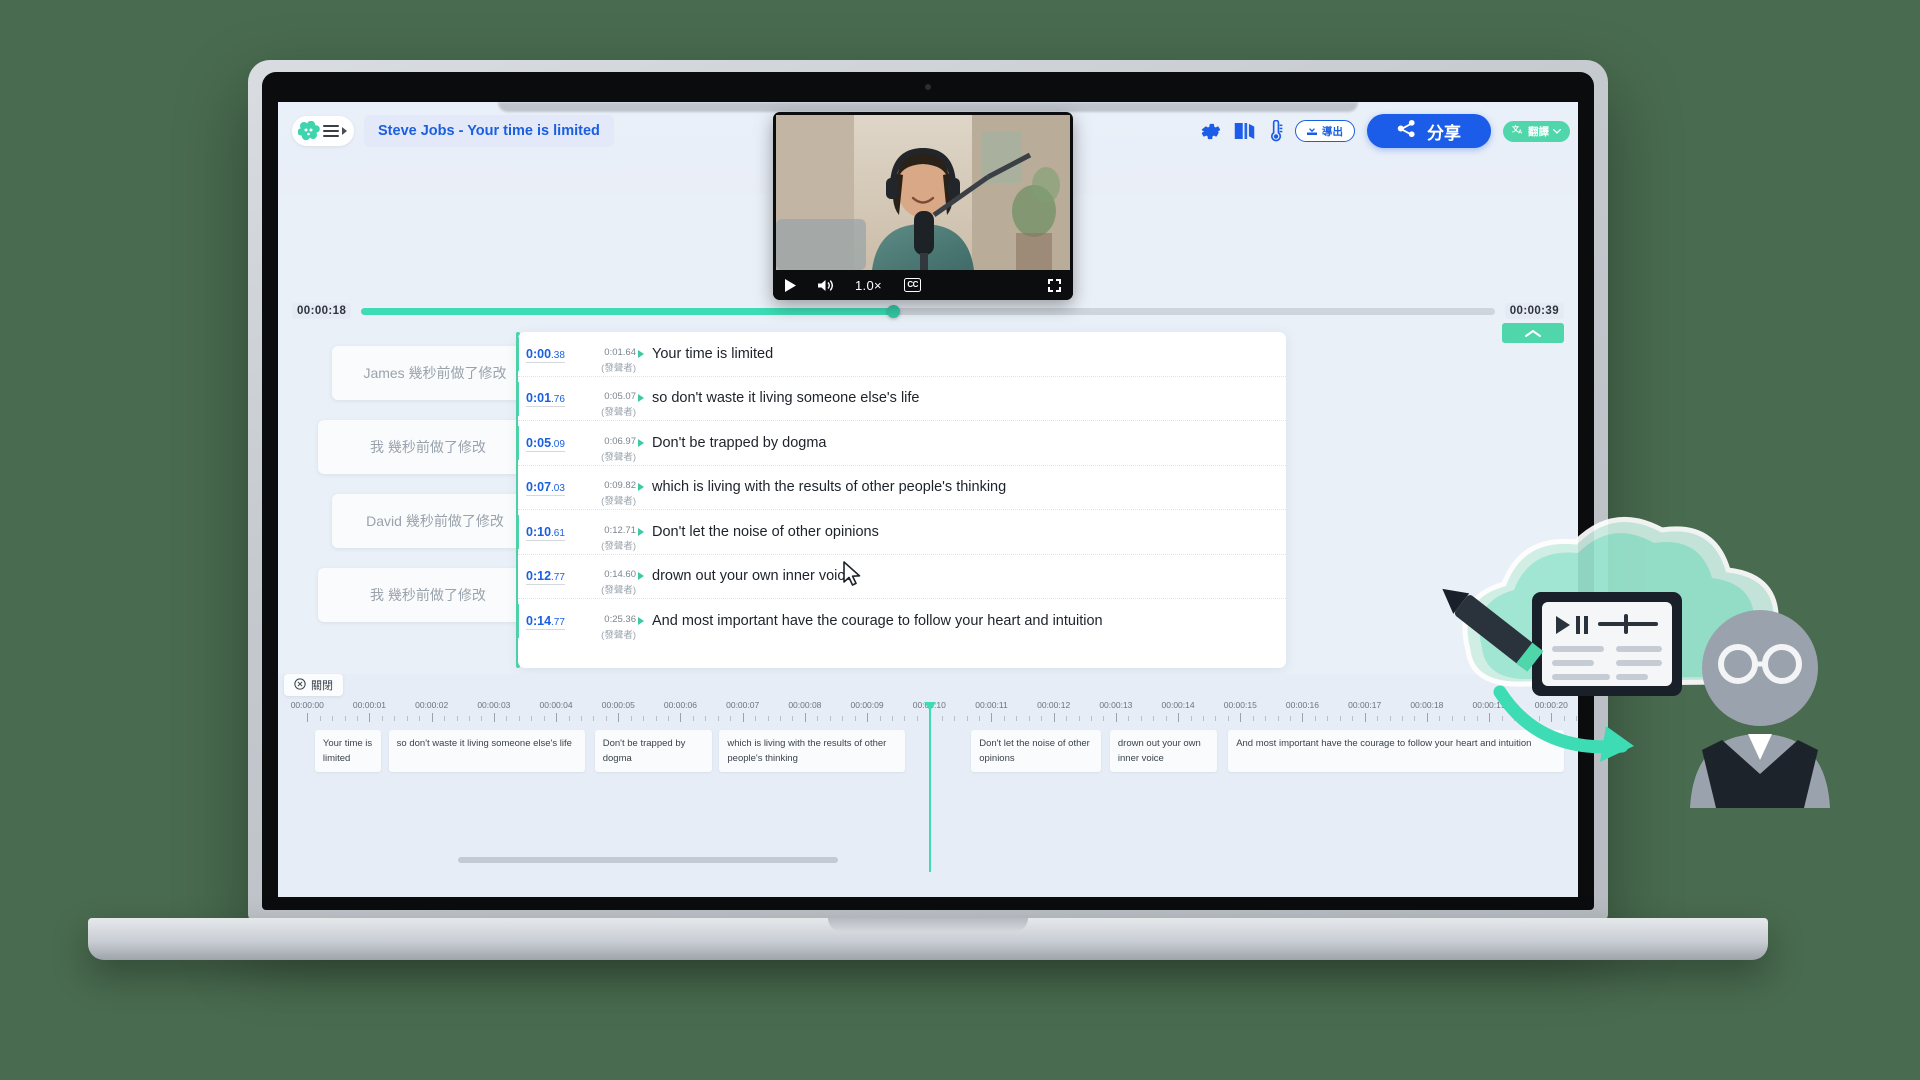  I want to click on thermometer-icon, so click(1275, 131).